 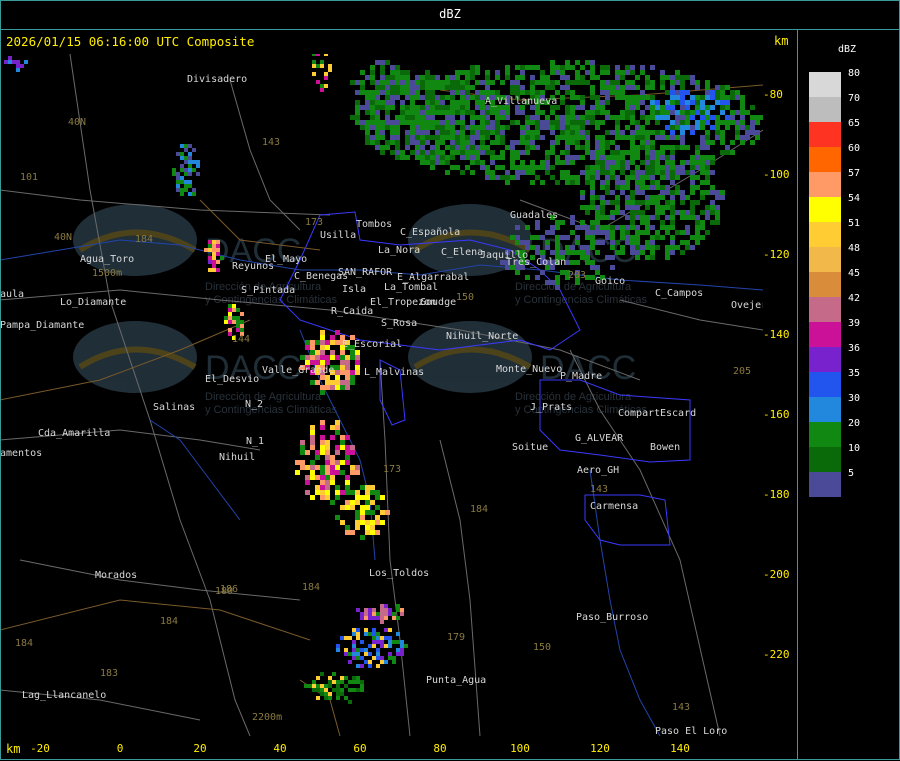 I want to click on place-label: Divisadero, so click(x=217, y=79).